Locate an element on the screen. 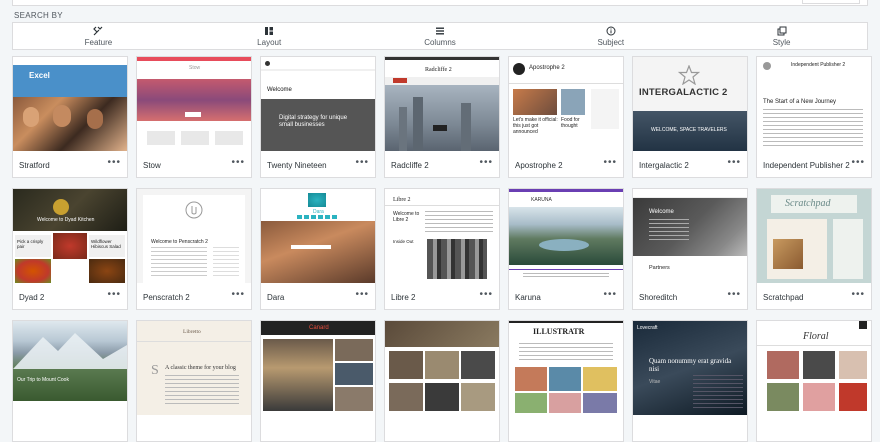 Image resolution: width=880 pixels, height=442 pixels. theme-card-canard: Canard is located at coordinates (318, 381).